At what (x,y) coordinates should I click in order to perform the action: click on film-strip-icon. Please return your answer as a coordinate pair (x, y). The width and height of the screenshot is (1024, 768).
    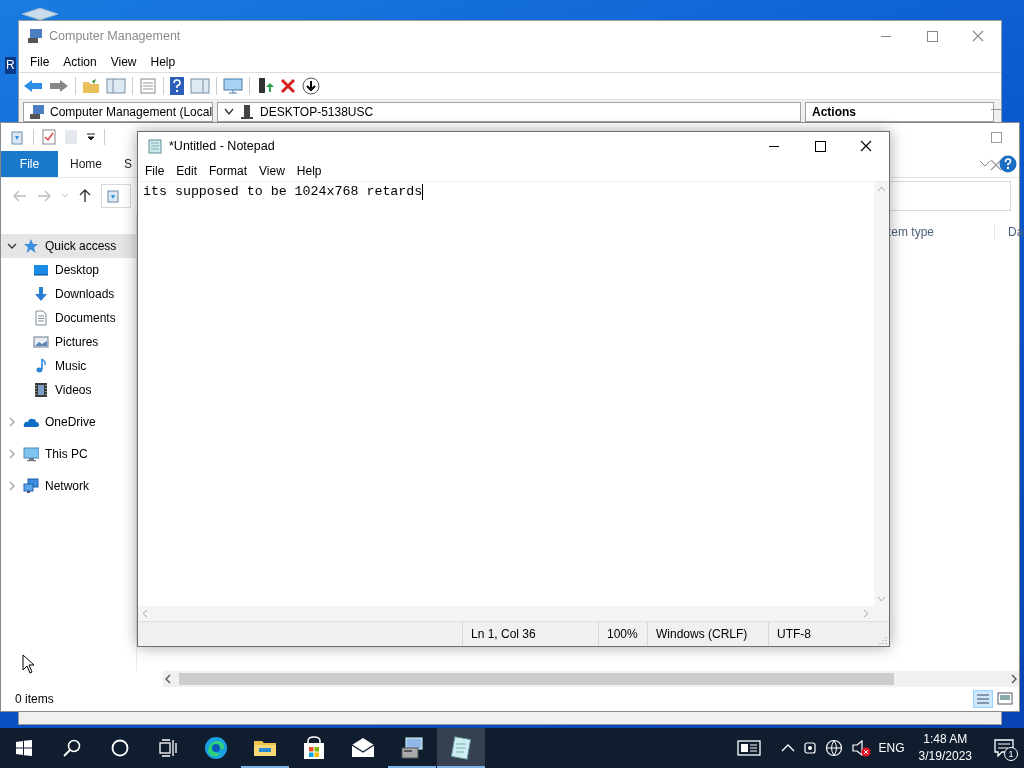
    Looking at the image, I should click on (41, 390).